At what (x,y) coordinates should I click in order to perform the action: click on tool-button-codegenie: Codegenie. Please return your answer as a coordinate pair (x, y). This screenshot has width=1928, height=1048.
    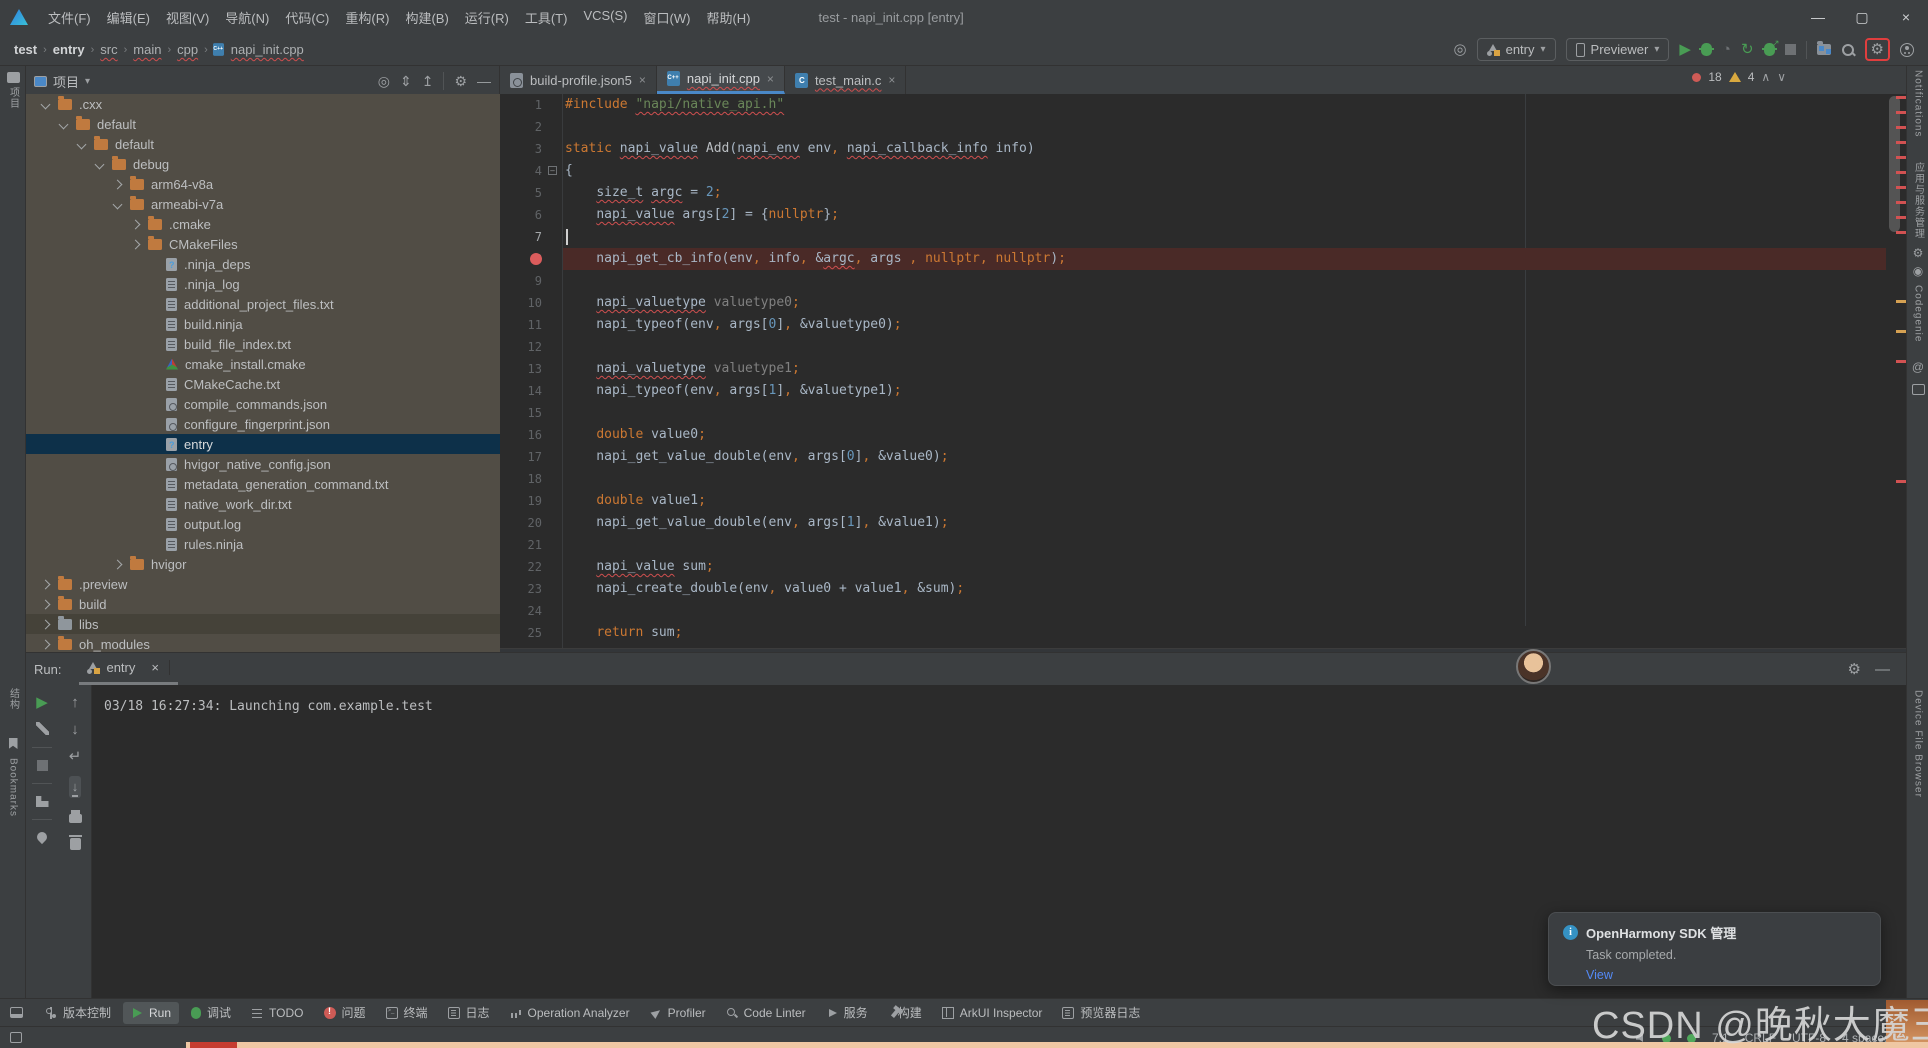
    Looking at the image, I should click on (1917, 313).